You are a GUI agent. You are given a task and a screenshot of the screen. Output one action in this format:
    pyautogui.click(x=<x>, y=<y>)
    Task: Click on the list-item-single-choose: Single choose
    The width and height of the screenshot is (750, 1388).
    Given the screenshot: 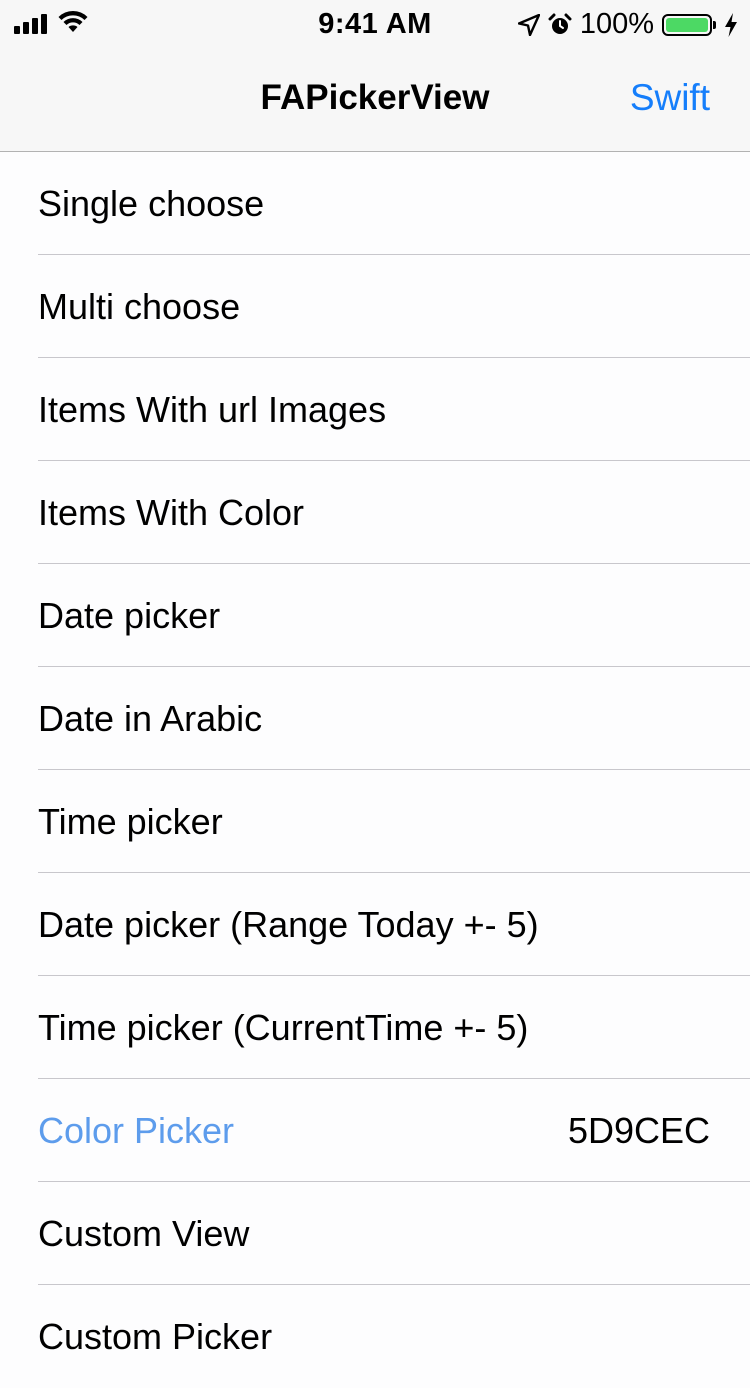 What is the action you would take?
    pyautogui.click(x=375, y=203)
    